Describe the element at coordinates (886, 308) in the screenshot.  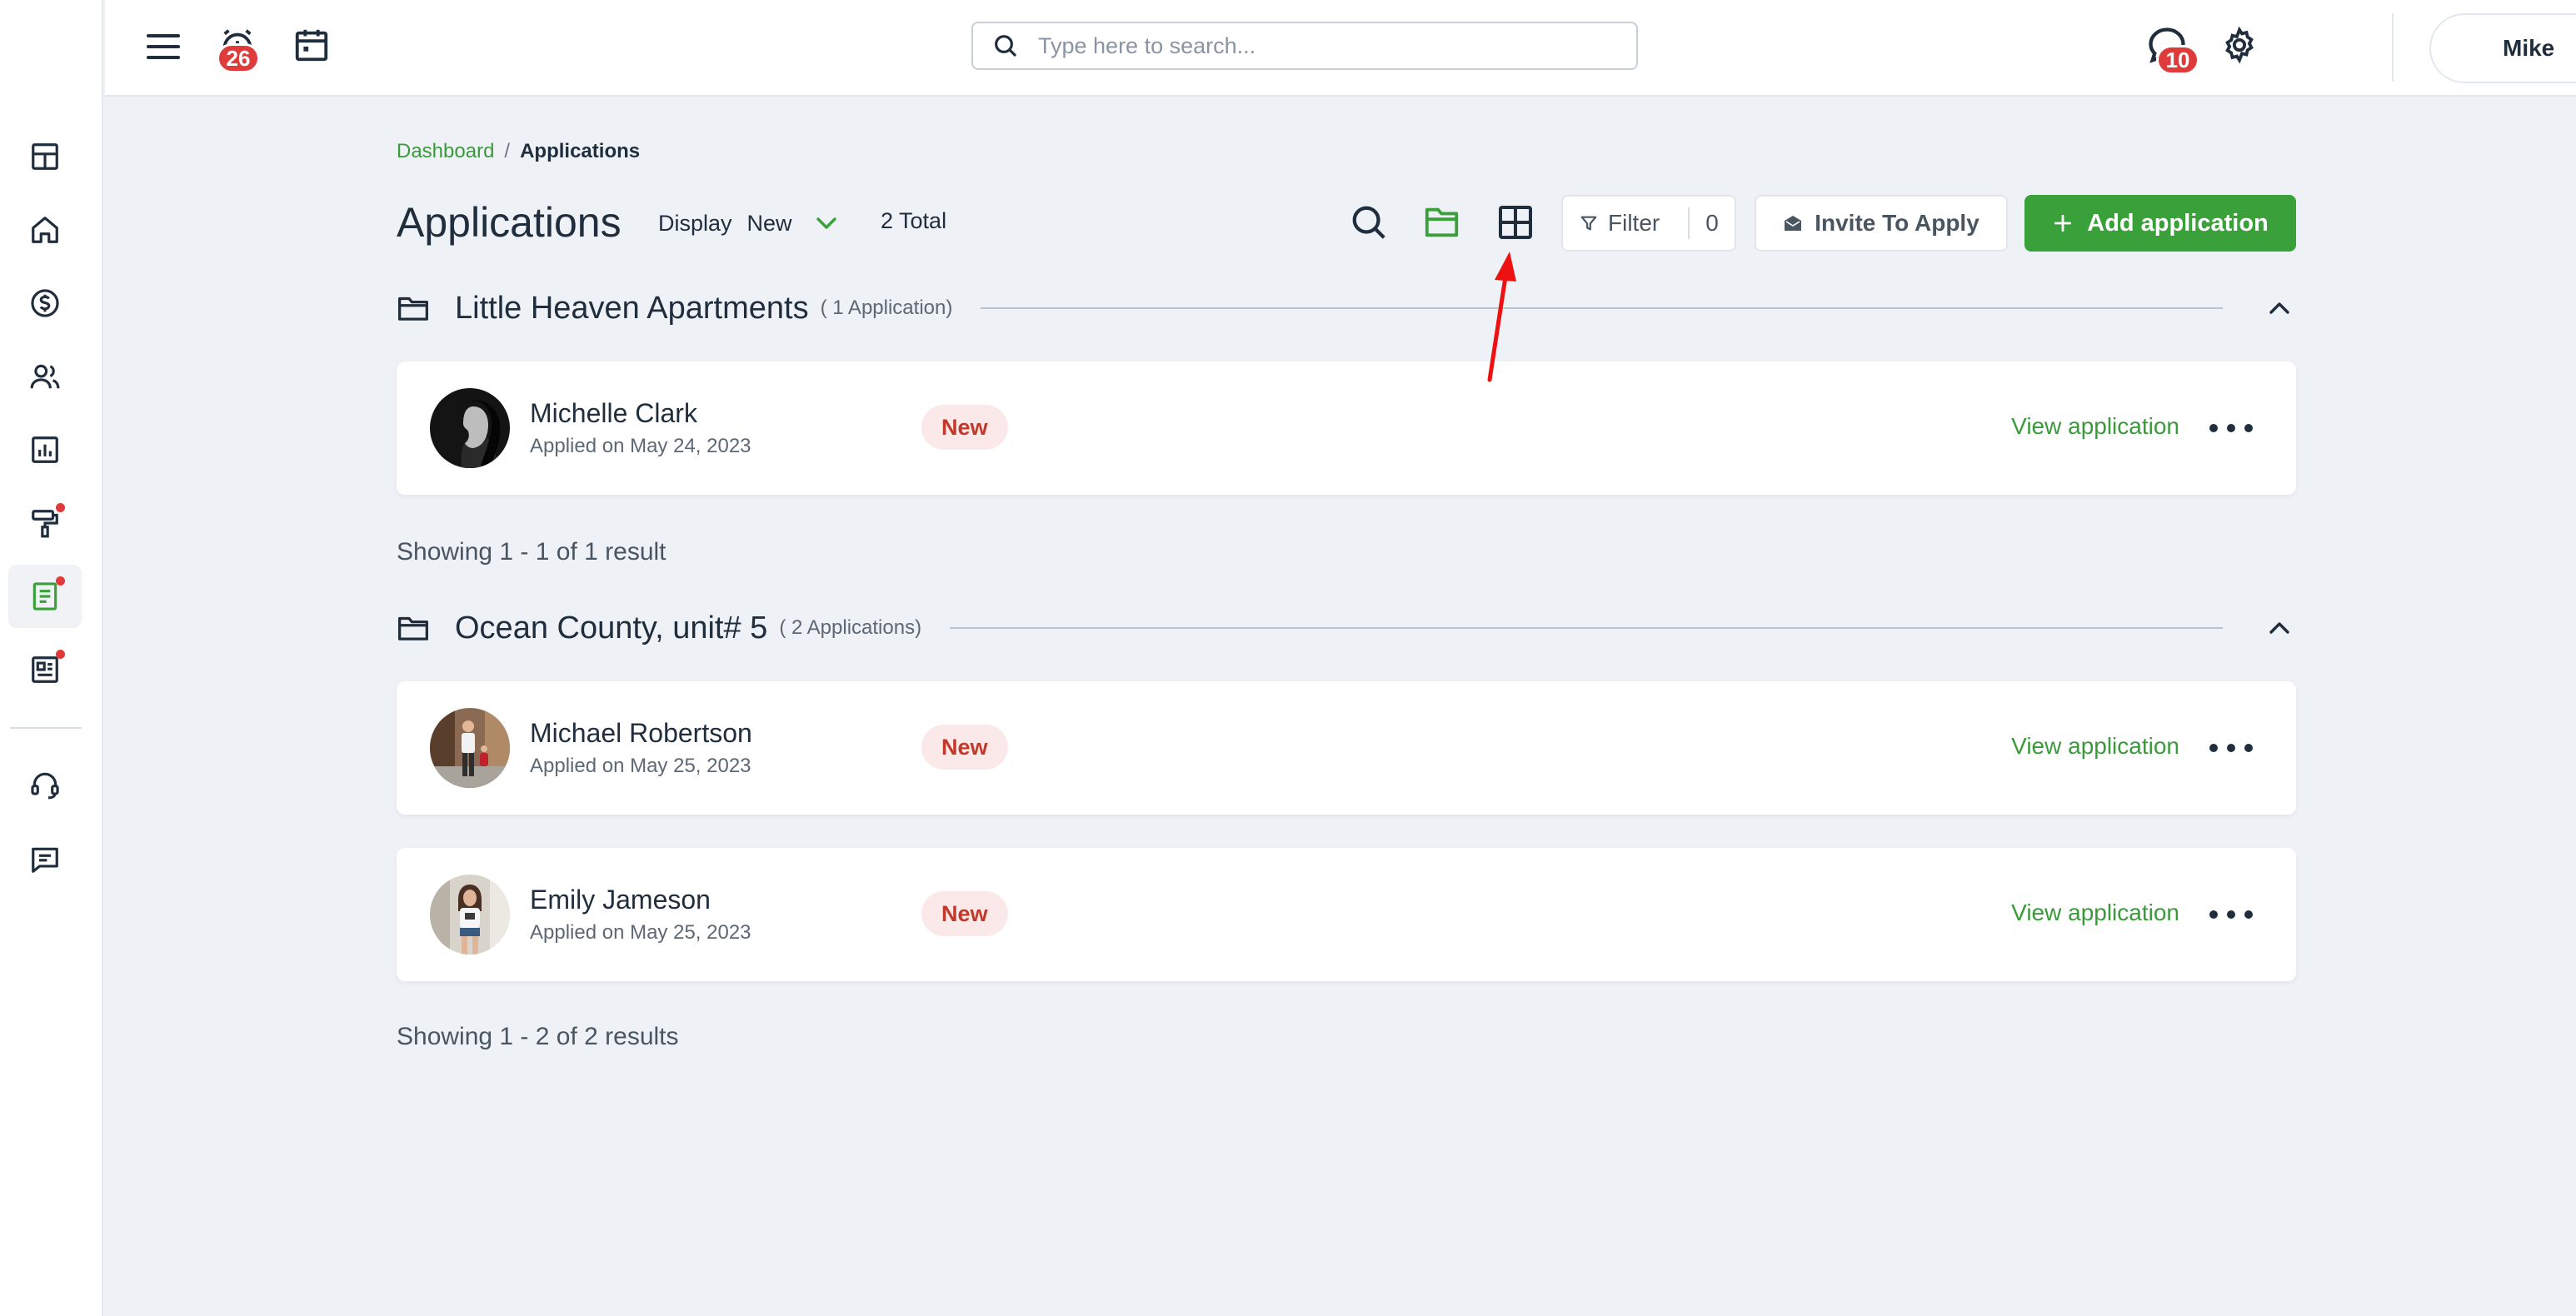
I see `group-count: ( 1 Application)` at that location.